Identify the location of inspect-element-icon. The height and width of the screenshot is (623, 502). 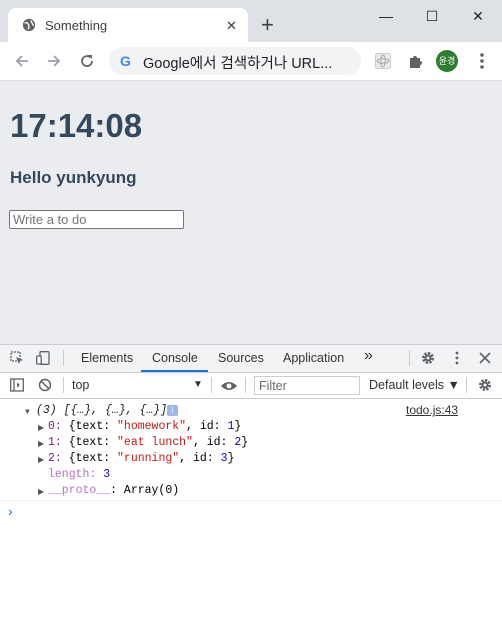
(17, 358).